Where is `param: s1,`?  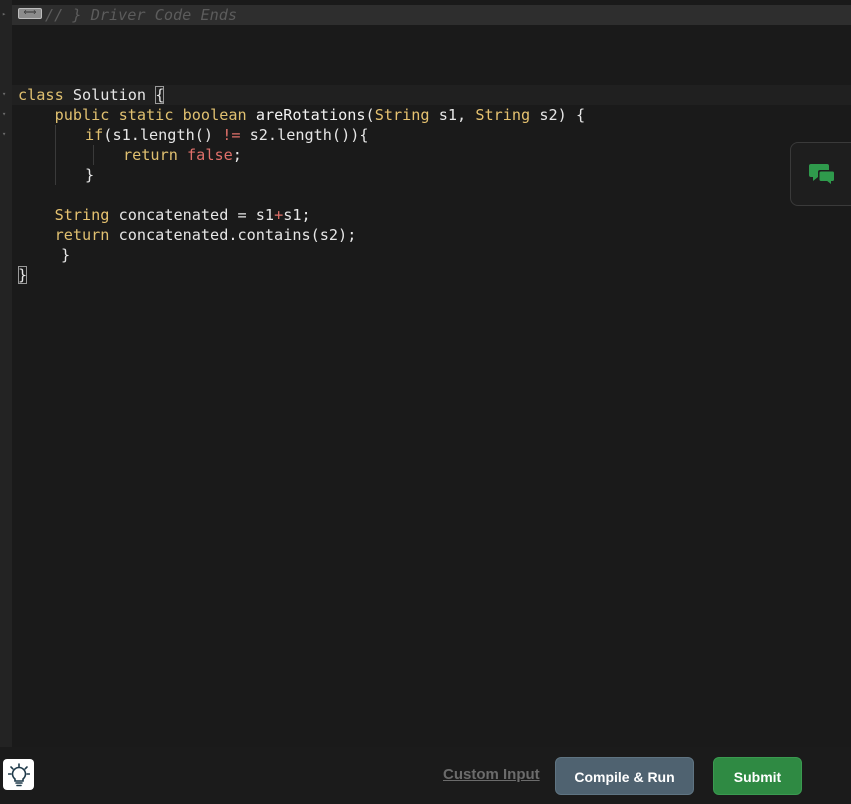
param: s1, is located at coordinates (452, 115).